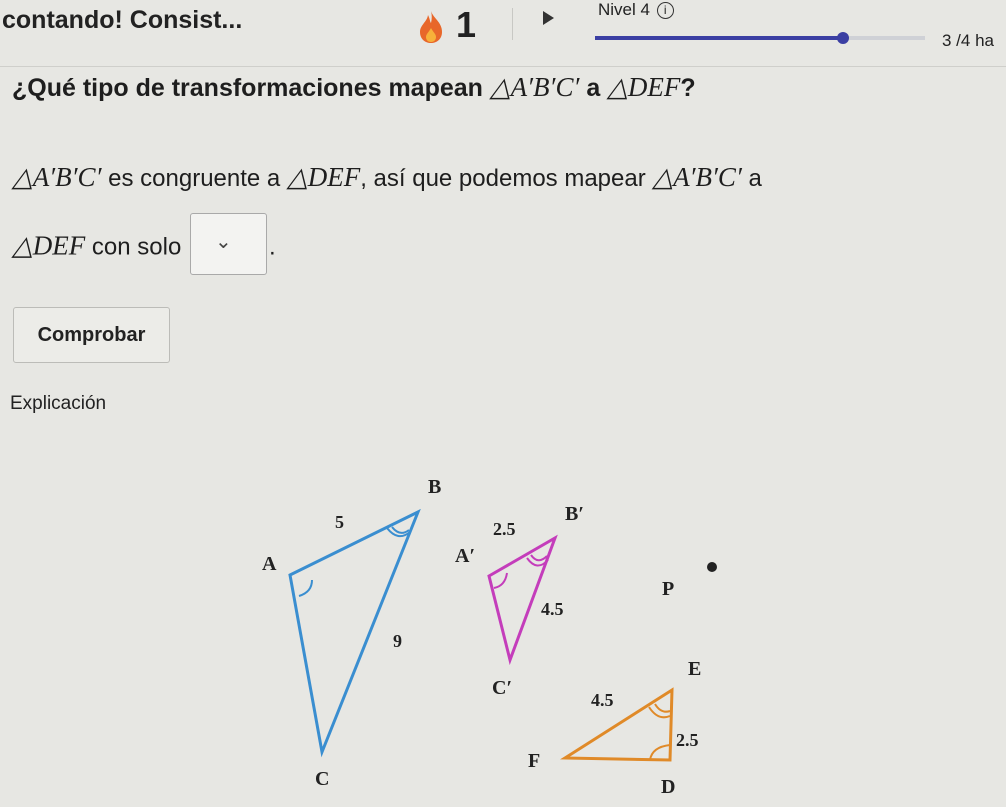 This screenshot has width=1006, height=807. What do you see at coordinates (712, 567) in the screenshot?
I see `point-p` at bounding box center [712, 567].